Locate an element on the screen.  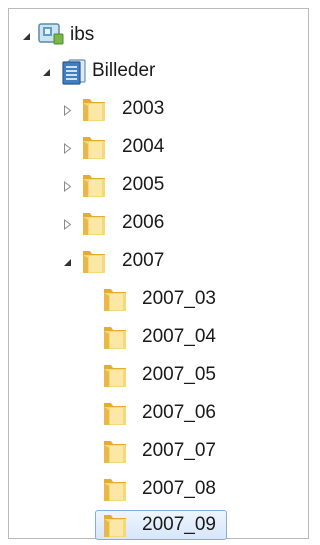
tree-item-2003: 2003 is located at coordinates (158, 109).